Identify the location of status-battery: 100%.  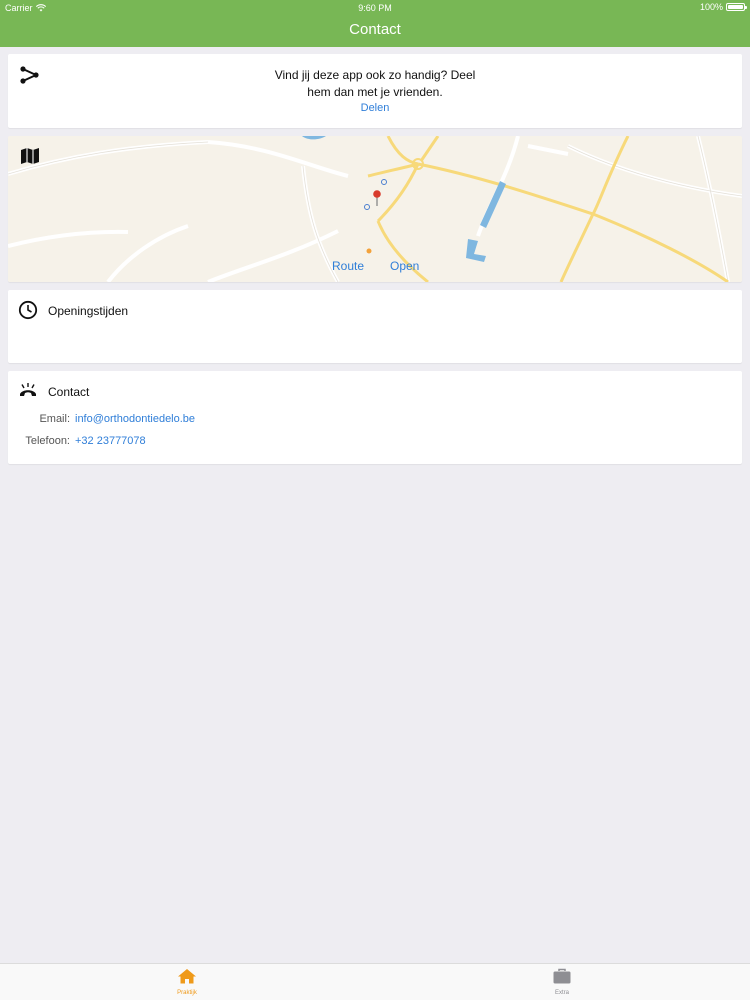
(723, 7).